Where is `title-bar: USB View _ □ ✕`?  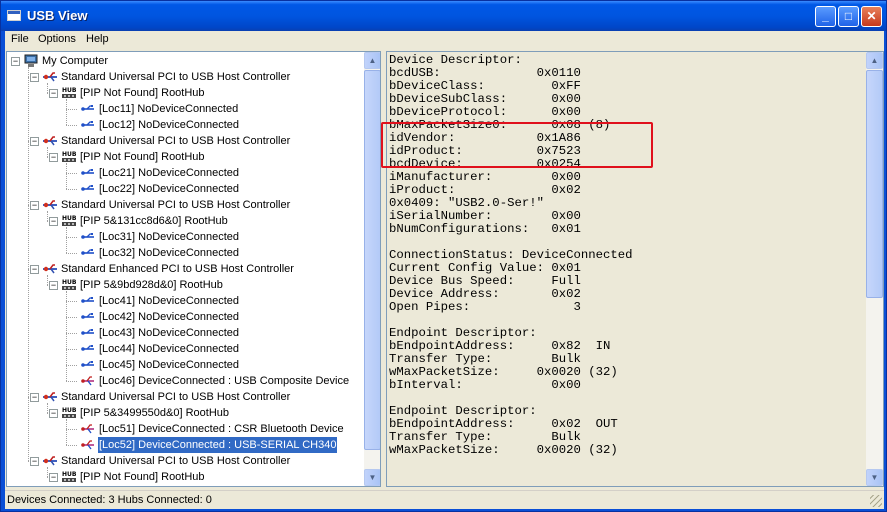 title-bar: USB View _ □ ✕ is located at coordinates (443, 16).